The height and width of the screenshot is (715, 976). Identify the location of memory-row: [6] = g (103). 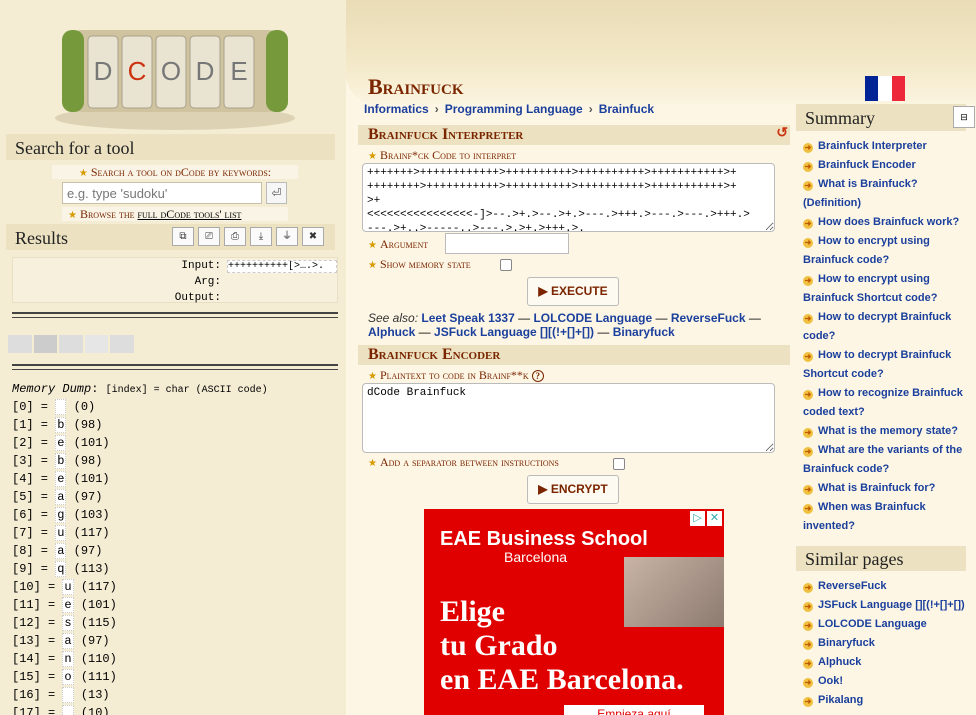
(61, 515).